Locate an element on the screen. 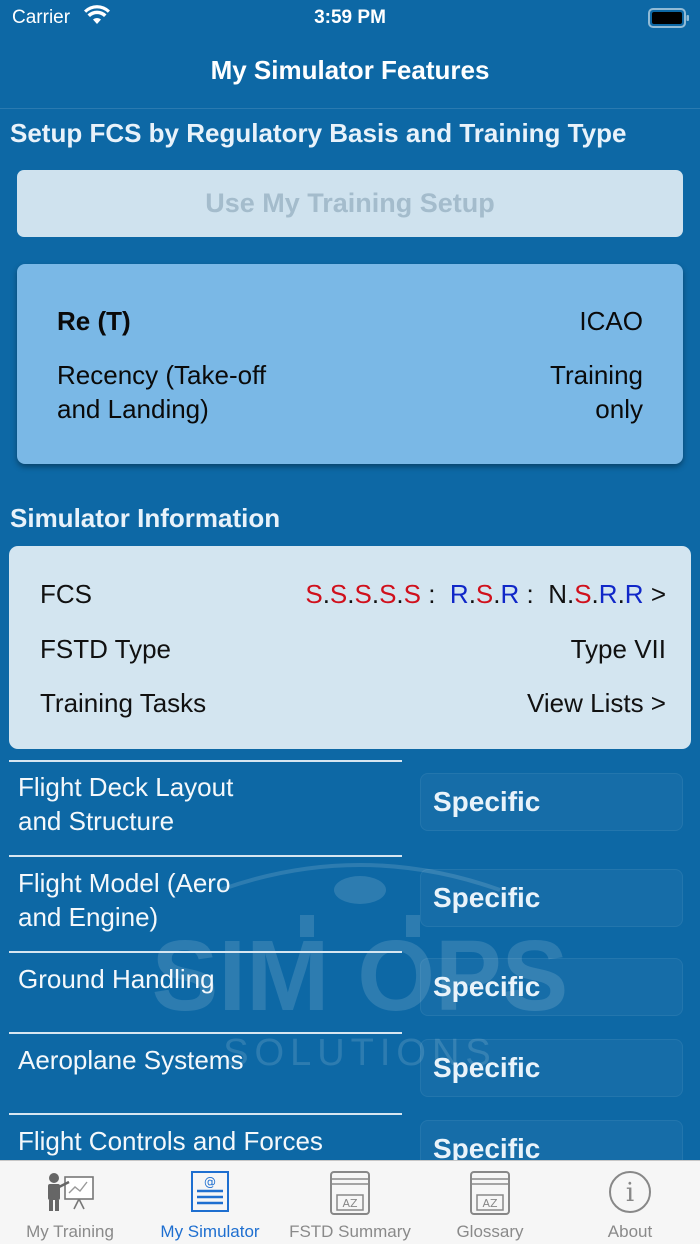  tab-label: About is located at coordinates (630, 1231).